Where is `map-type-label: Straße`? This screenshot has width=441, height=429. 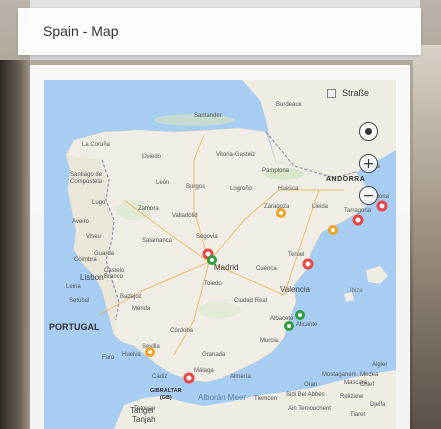 map-type-label: Straße is located at coordinates (356, 93).